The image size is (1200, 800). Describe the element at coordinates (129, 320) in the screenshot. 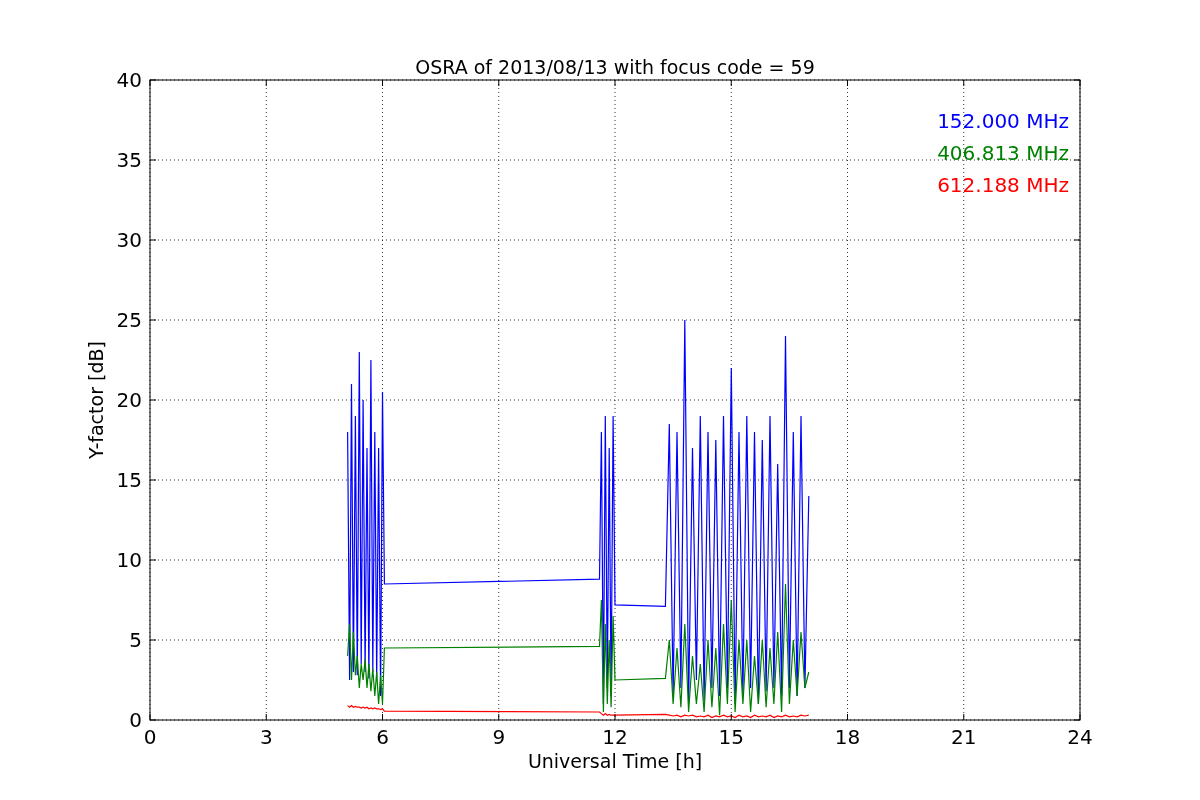

I see `tick-label: 25` at that location.